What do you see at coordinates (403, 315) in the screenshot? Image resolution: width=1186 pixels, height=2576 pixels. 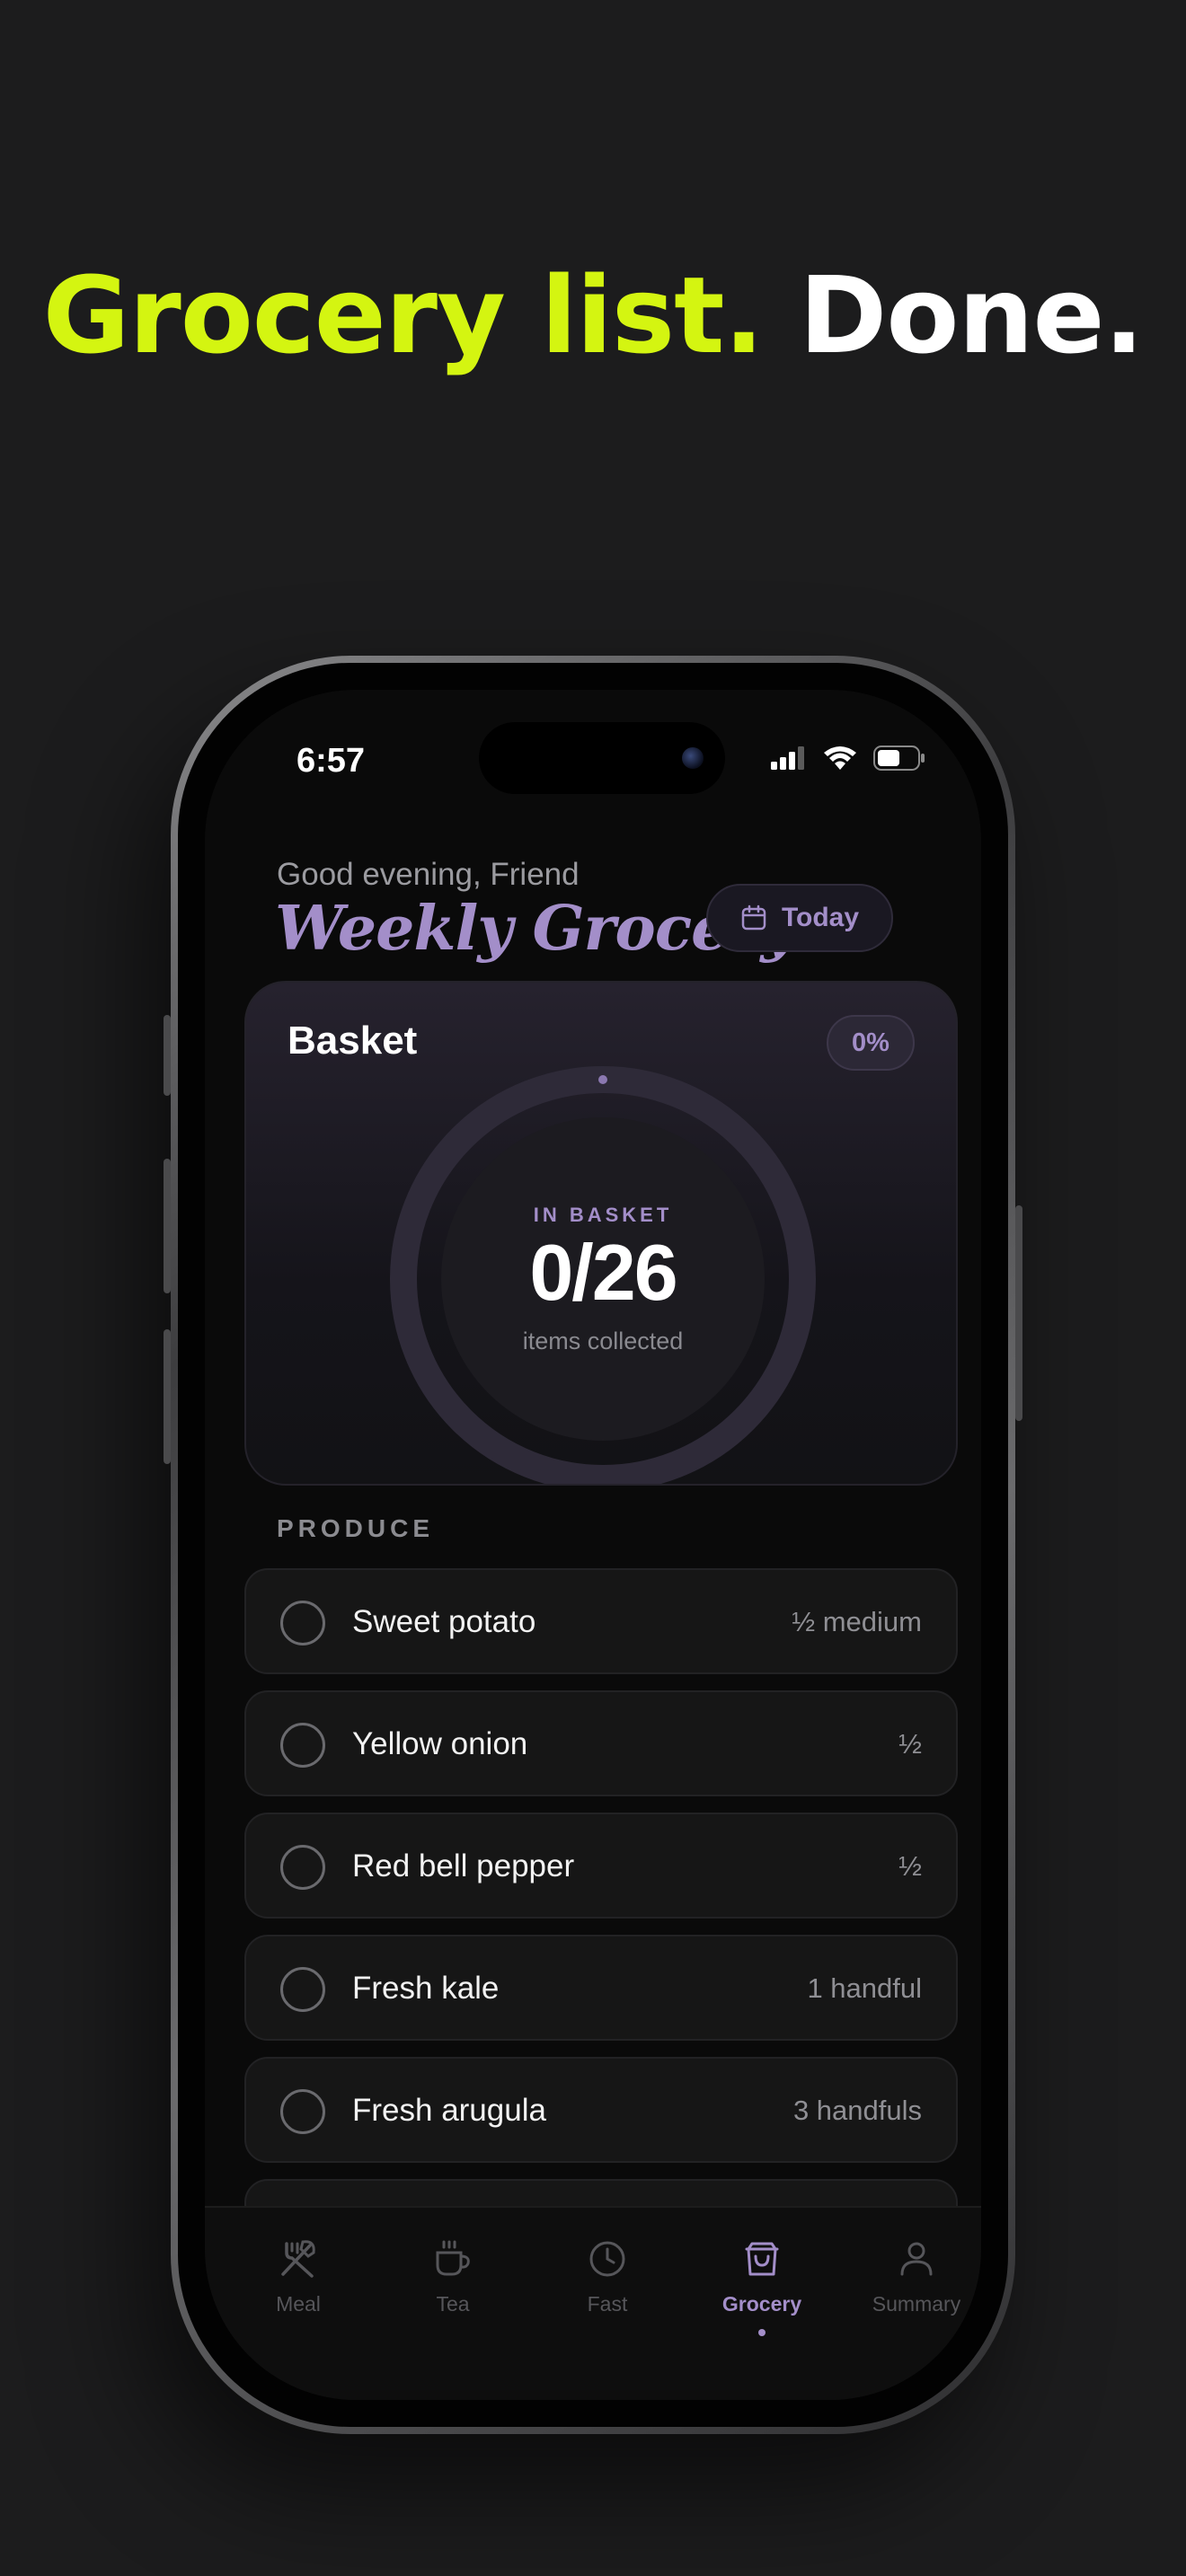 I see `headline-accent: Grocery list.` at bounding box center [403, 315].